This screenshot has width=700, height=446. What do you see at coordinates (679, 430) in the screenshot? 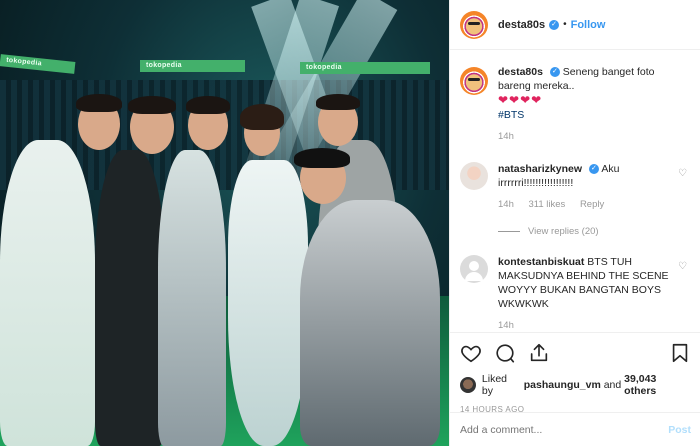
I see `post-comment-button: Post` at bounding box center [679, 430].